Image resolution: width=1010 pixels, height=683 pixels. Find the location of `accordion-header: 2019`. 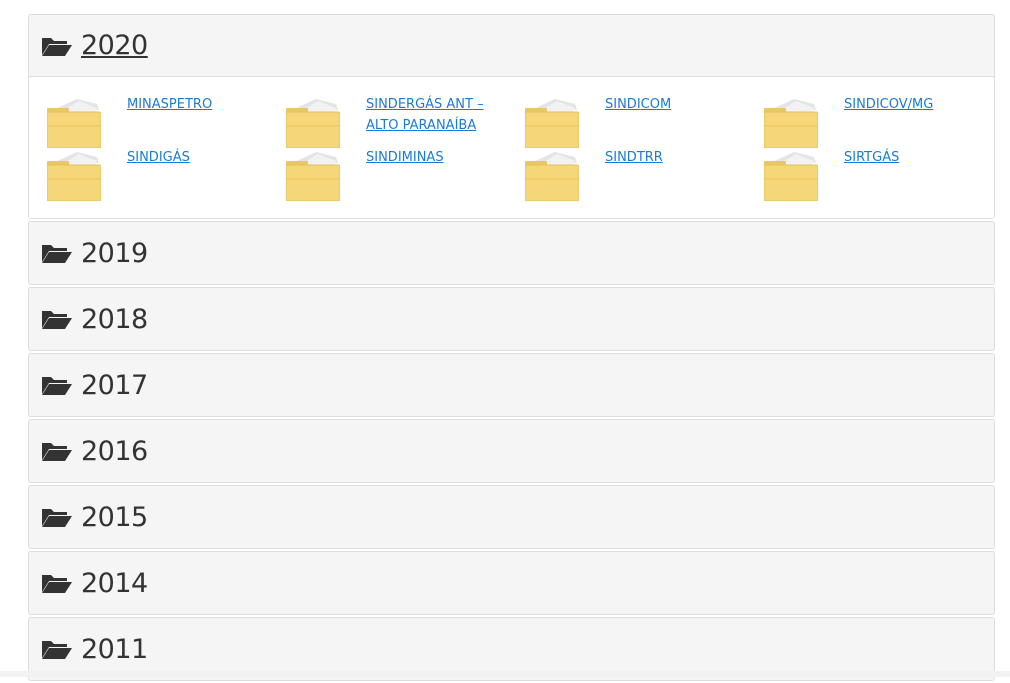

accordion-header: 2019 is located at coordinates (511, 253).